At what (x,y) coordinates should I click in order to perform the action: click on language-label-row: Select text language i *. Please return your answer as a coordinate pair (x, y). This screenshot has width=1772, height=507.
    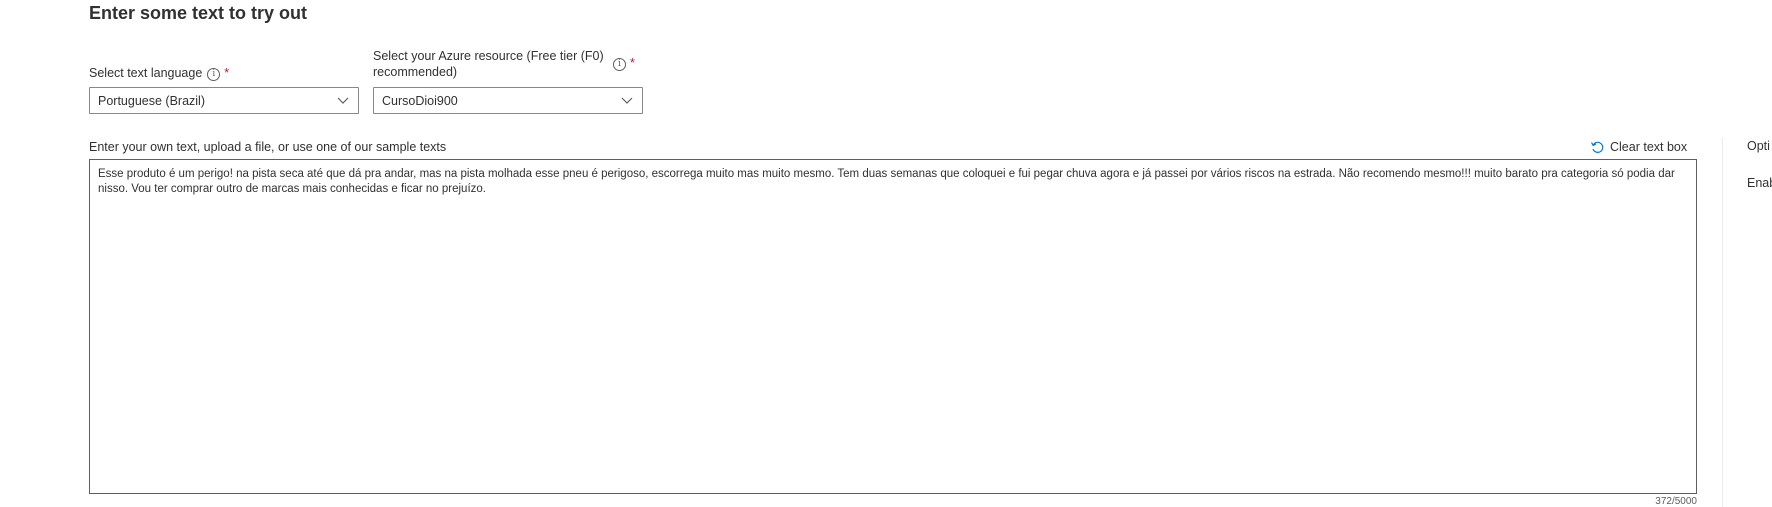
    Looking at the image, I should click on (159, 73).